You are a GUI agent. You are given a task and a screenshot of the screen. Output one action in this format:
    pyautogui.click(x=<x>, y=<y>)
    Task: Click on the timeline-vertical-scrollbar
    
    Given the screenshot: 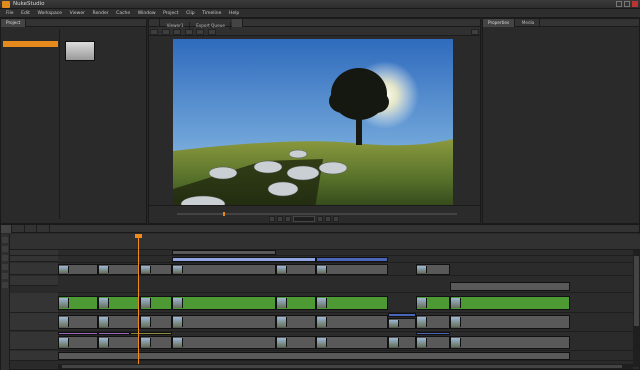 What is the action you would take?
    pyautogui.click(x=636, y=308)
    